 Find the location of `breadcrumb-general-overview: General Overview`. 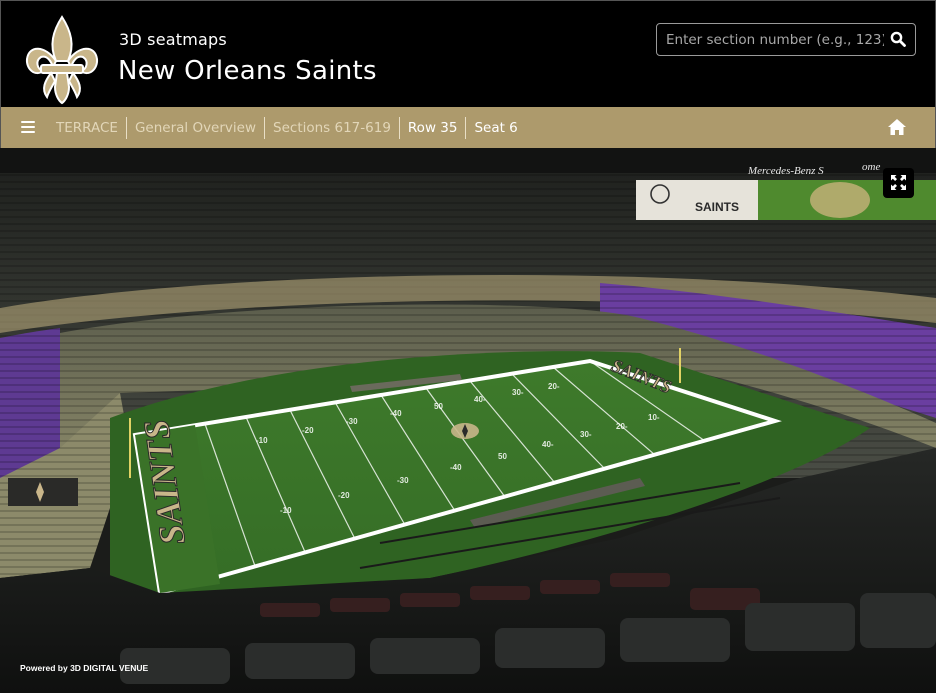

breadcrumb-general-overview: General Overview is located at coordinates (194, 127).